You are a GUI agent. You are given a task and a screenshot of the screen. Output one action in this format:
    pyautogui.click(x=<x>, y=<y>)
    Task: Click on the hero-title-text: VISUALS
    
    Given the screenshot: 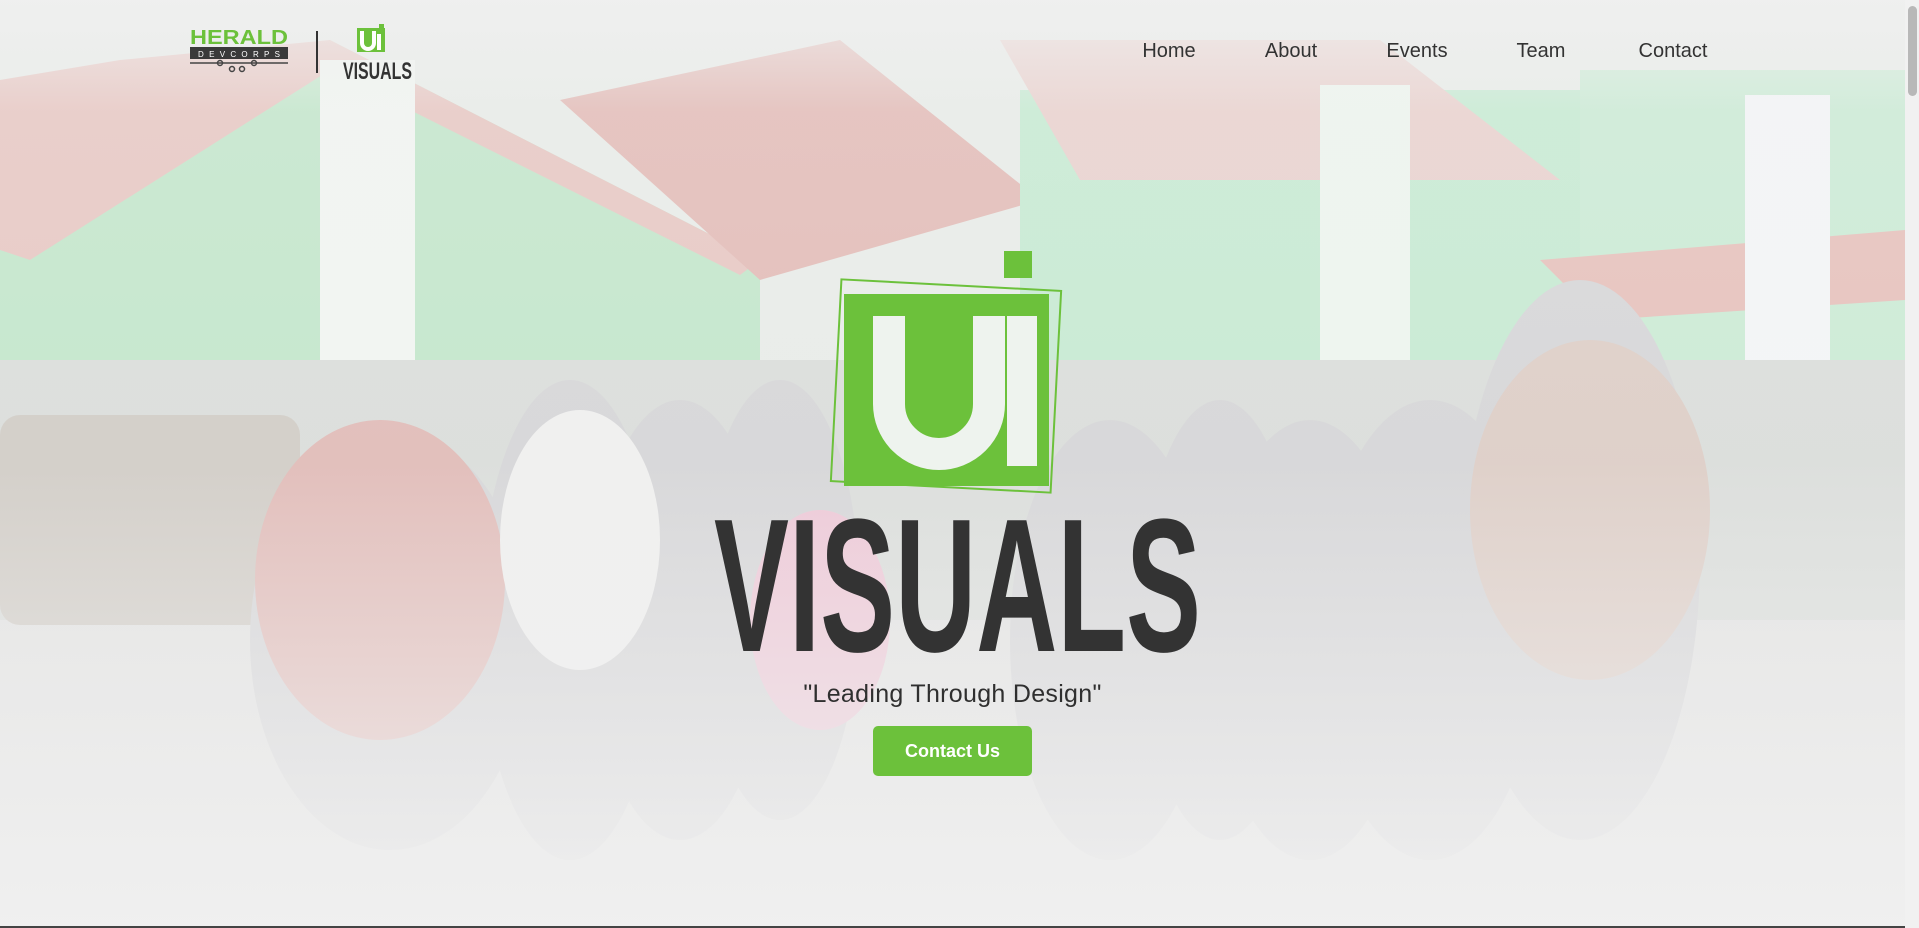 What is the action you would take?
    pyautogui.click(x=957, y=580)
    